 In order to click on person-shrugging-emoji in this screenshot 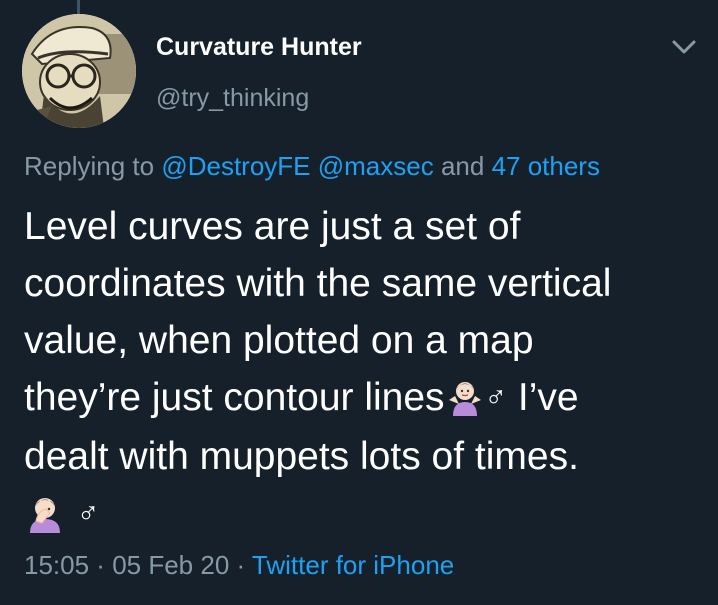, I will do `click(465, 396)`.